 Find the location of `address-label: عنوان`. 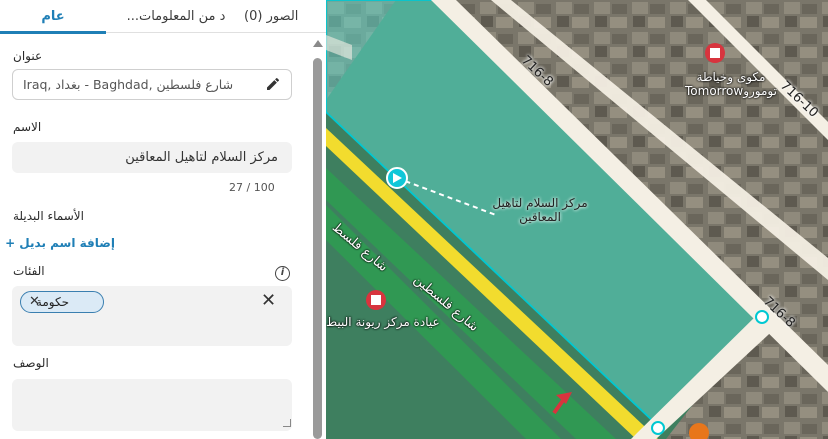

address-label: عنوان is located at coordinates (28, 56).